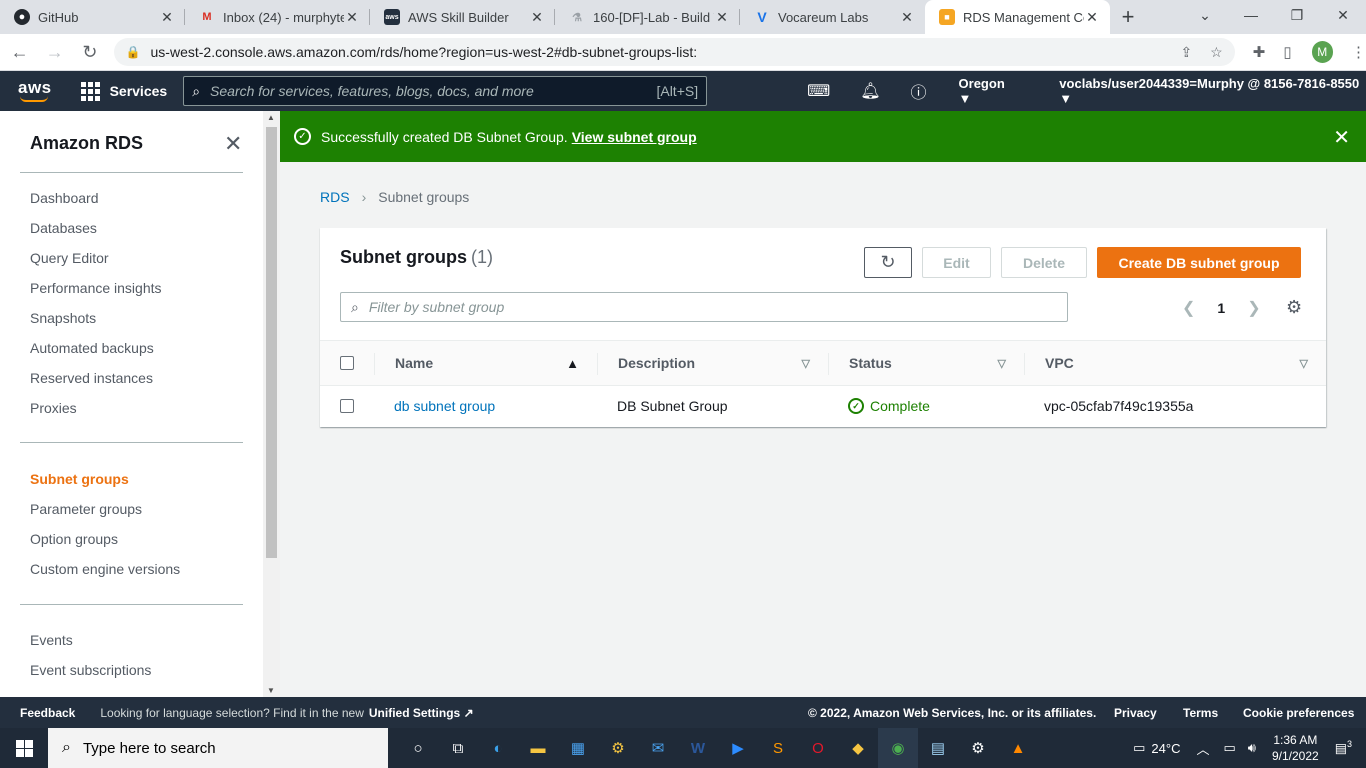  What do you see at coordinates (335, 197) in the screenshot?
I see `breadcrumb-rds-link: RDS` at bounding box center [335, 197].